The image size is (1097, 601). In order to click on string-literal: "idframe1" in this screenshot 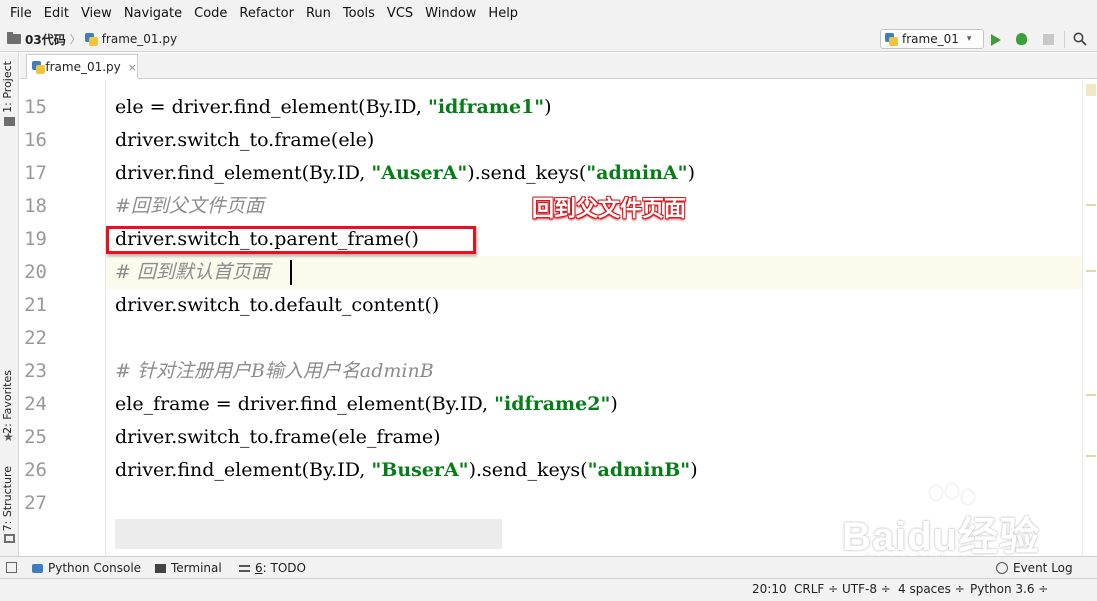, I will do `click(486, 107)`.